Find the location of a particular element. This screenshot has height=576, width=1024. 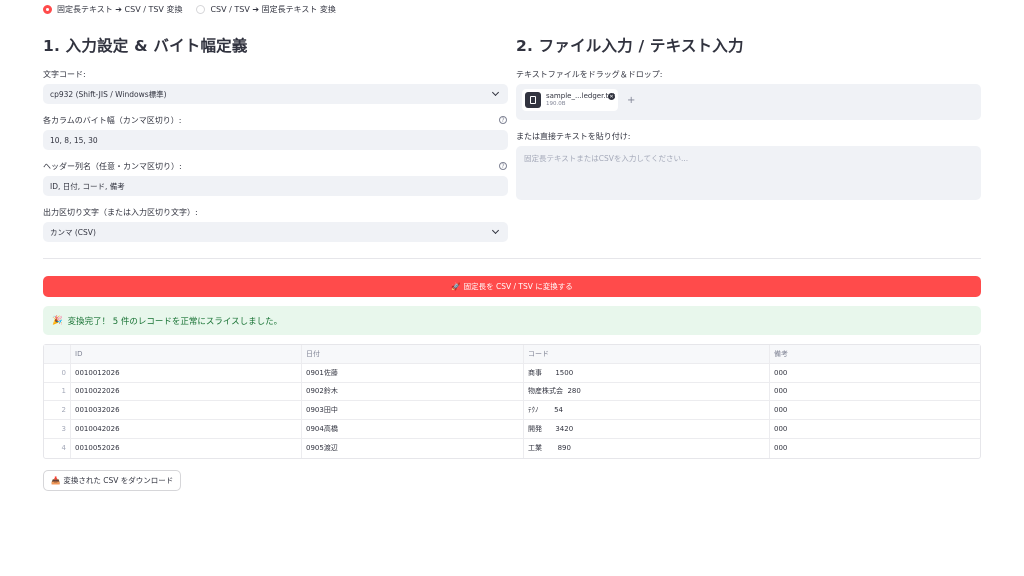

column-header-index is located at coordinates (57, 354).